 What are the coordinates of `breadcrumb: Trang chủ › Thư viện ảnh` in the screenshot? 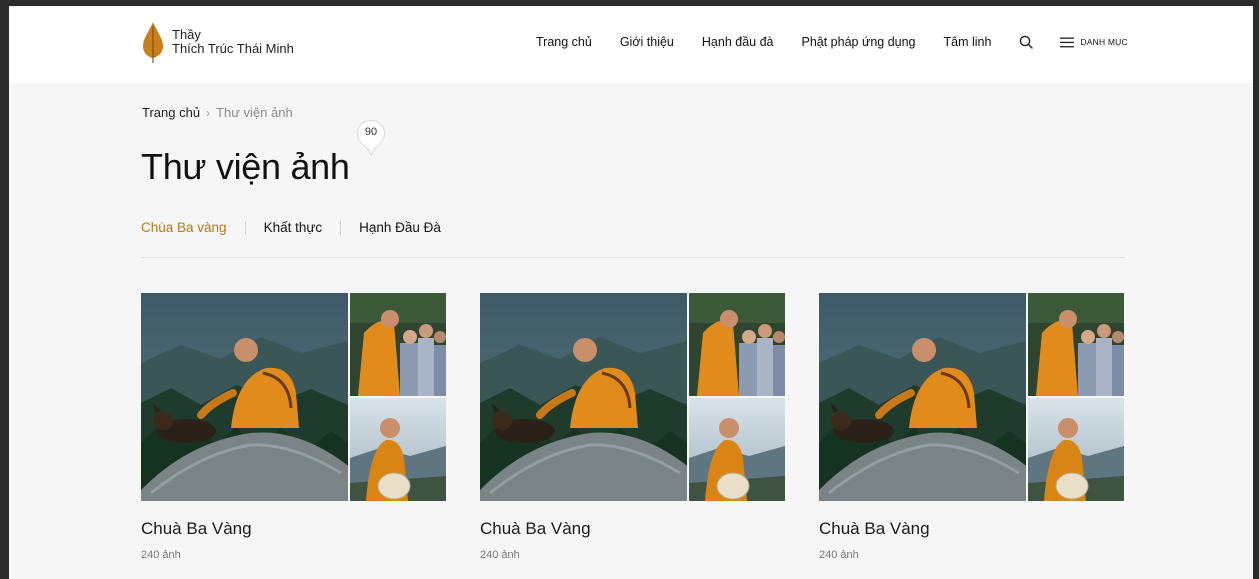 It's located at (217, 112).